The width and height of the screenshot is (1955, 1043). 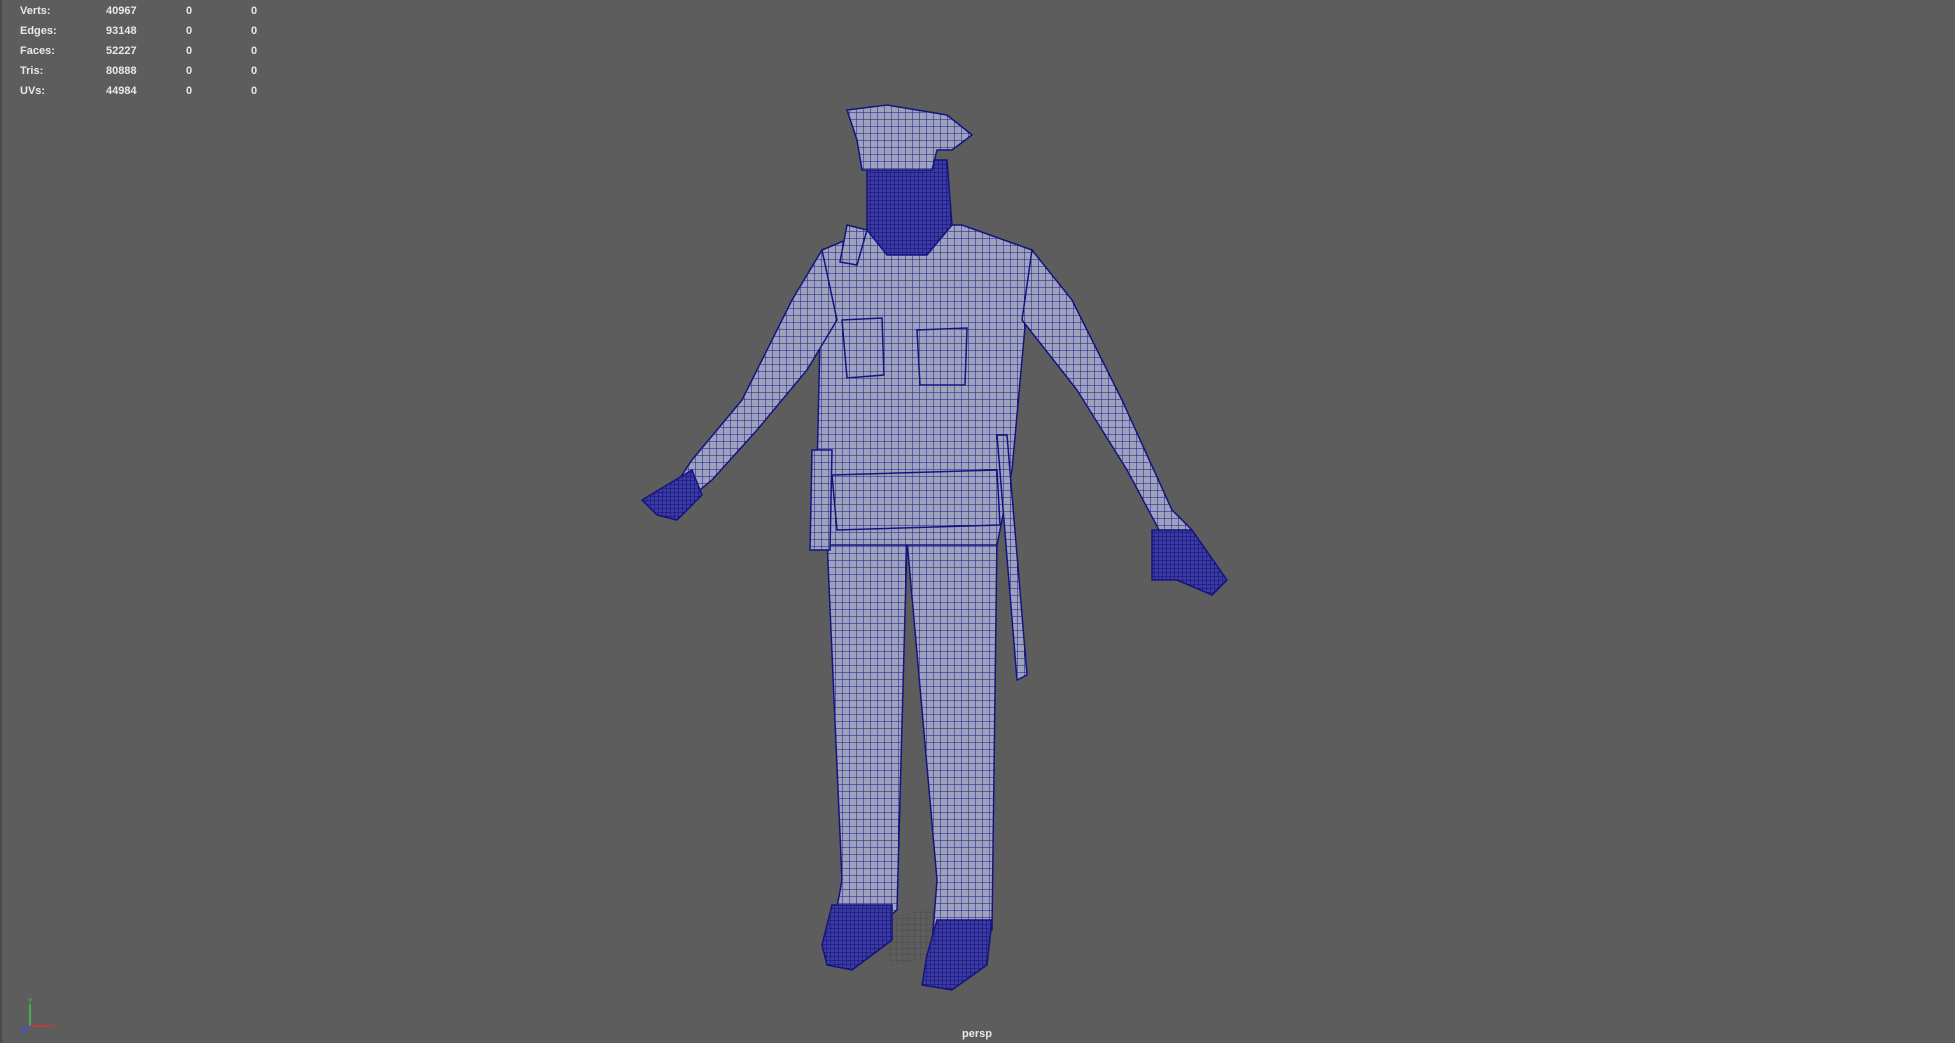 What do you see at coordinates (1189, 562) in the screenshot?
I see `right-hand` at bounding box center [1189, 562].